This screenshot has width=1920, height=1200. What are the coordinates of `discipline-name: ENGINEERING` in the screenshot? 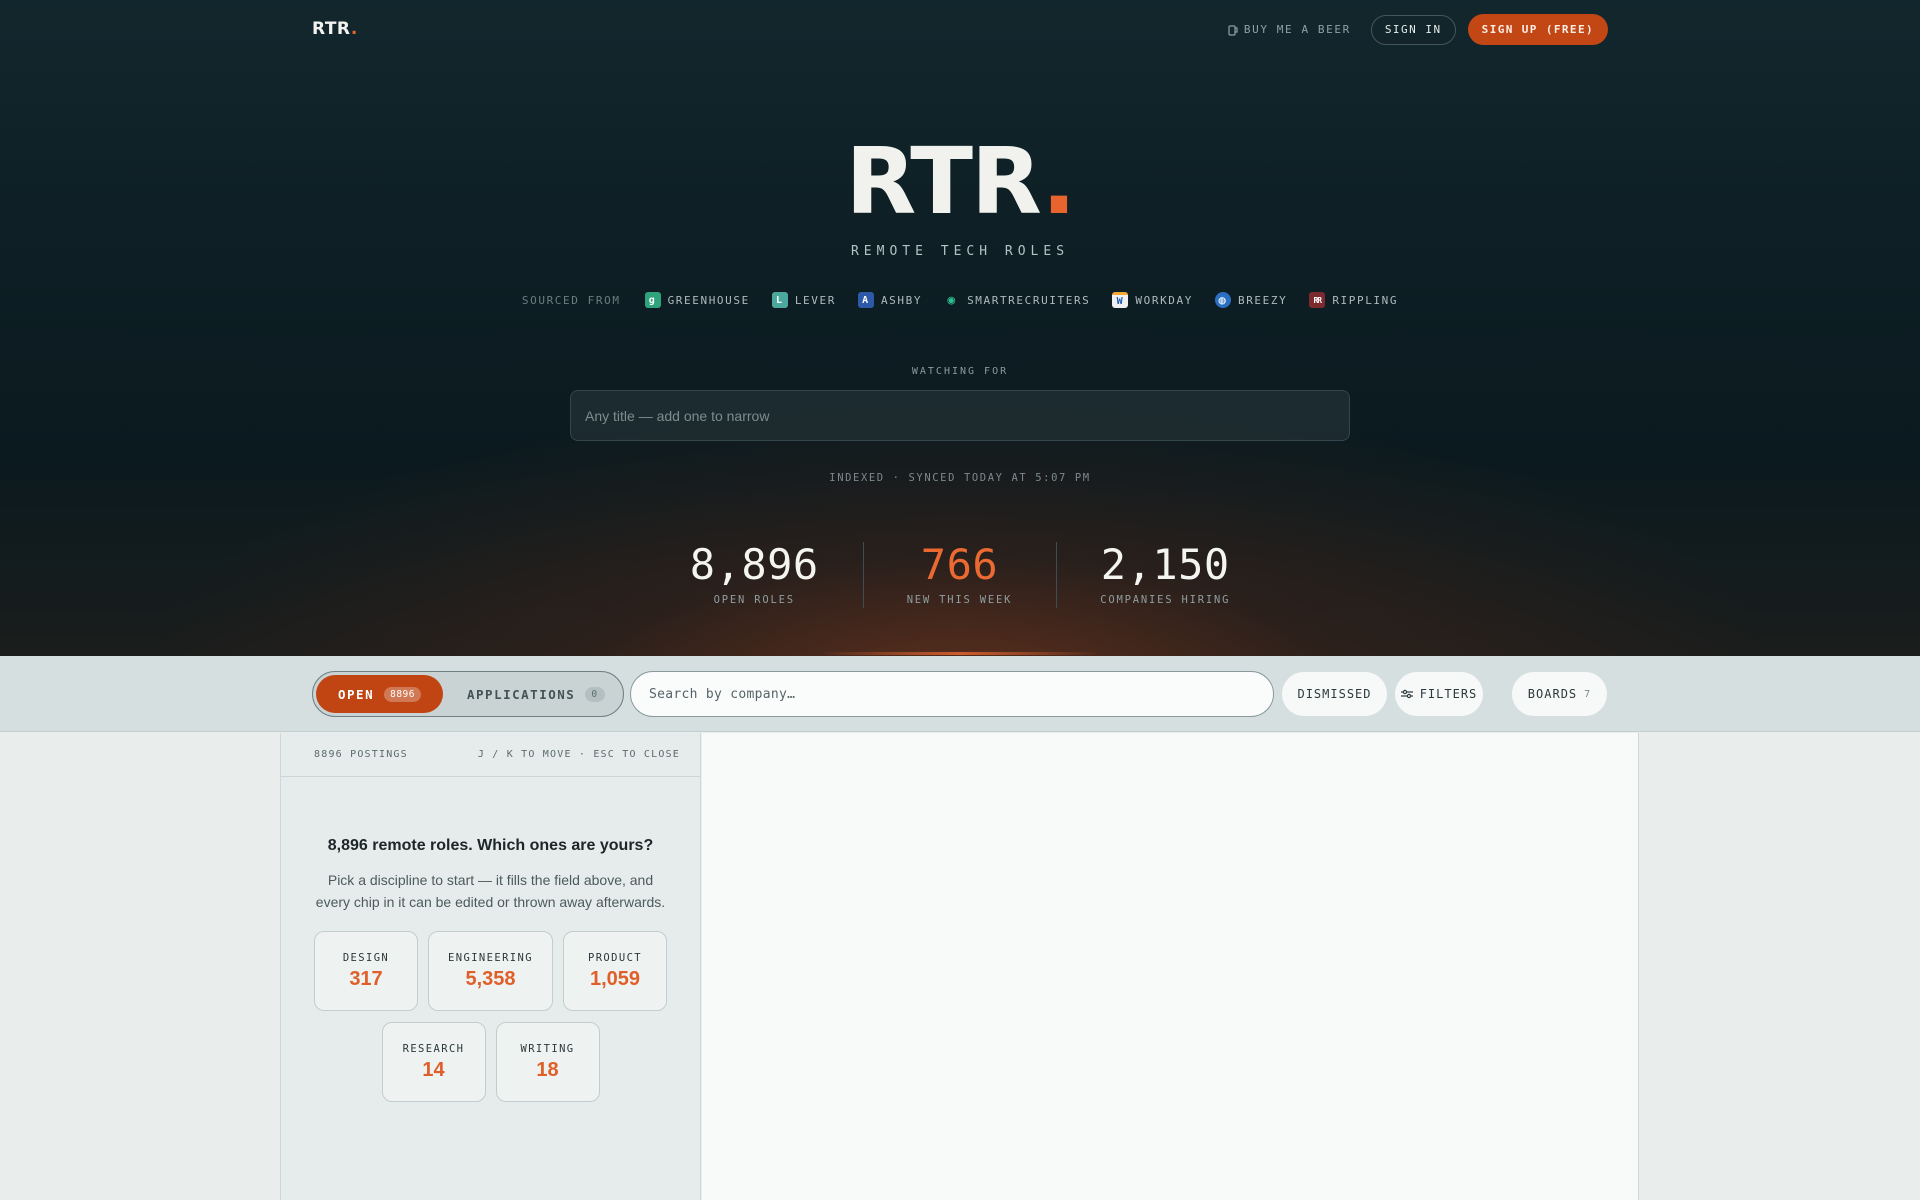 It's located at (490, 957).